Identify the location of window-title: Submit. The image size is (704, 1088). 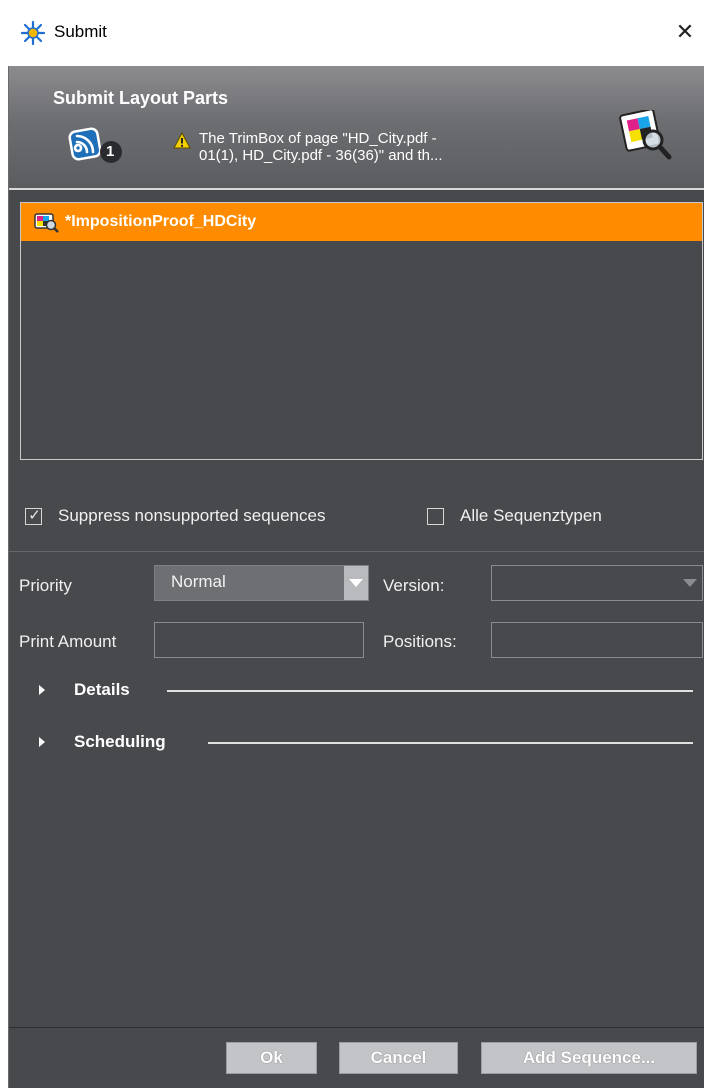
(80, 31).